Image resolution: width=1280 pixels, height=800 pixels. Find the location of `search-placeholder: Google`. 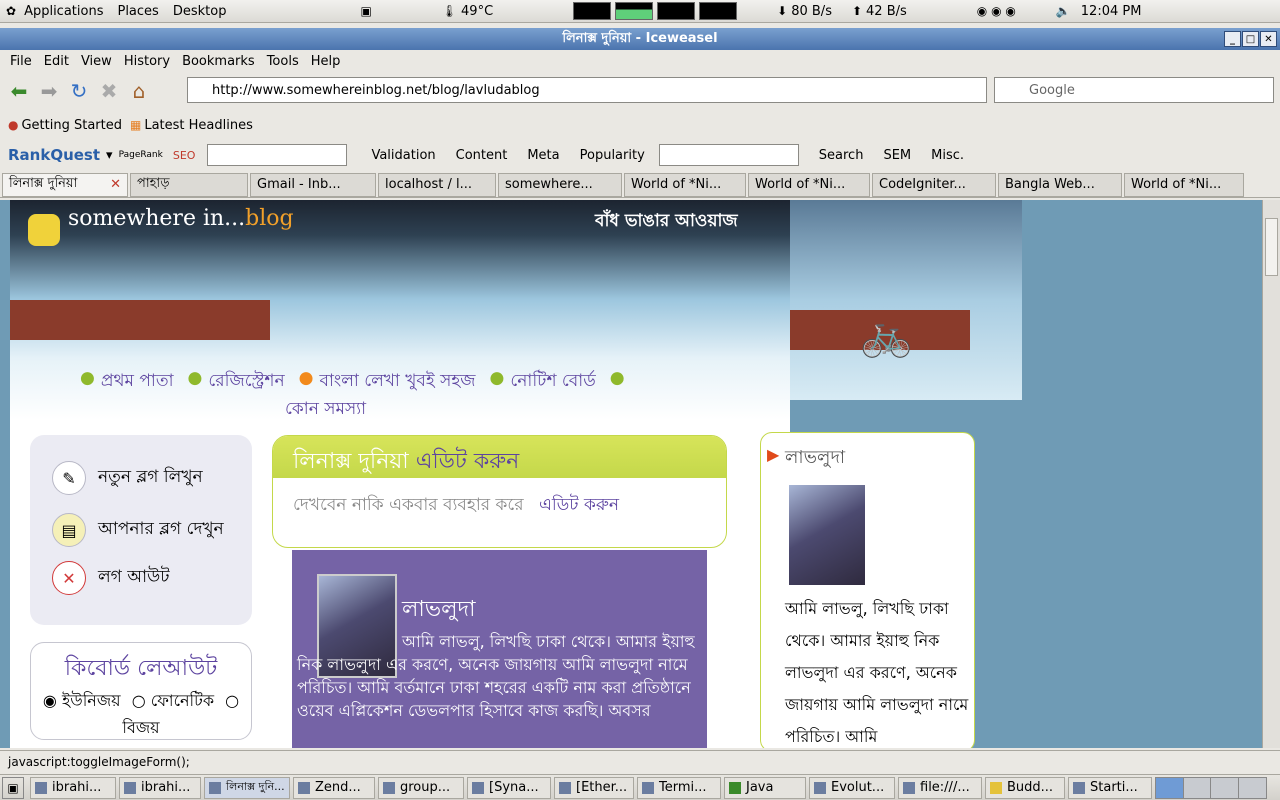

search-placeholder: Google is located at coordinates (1052, 90).